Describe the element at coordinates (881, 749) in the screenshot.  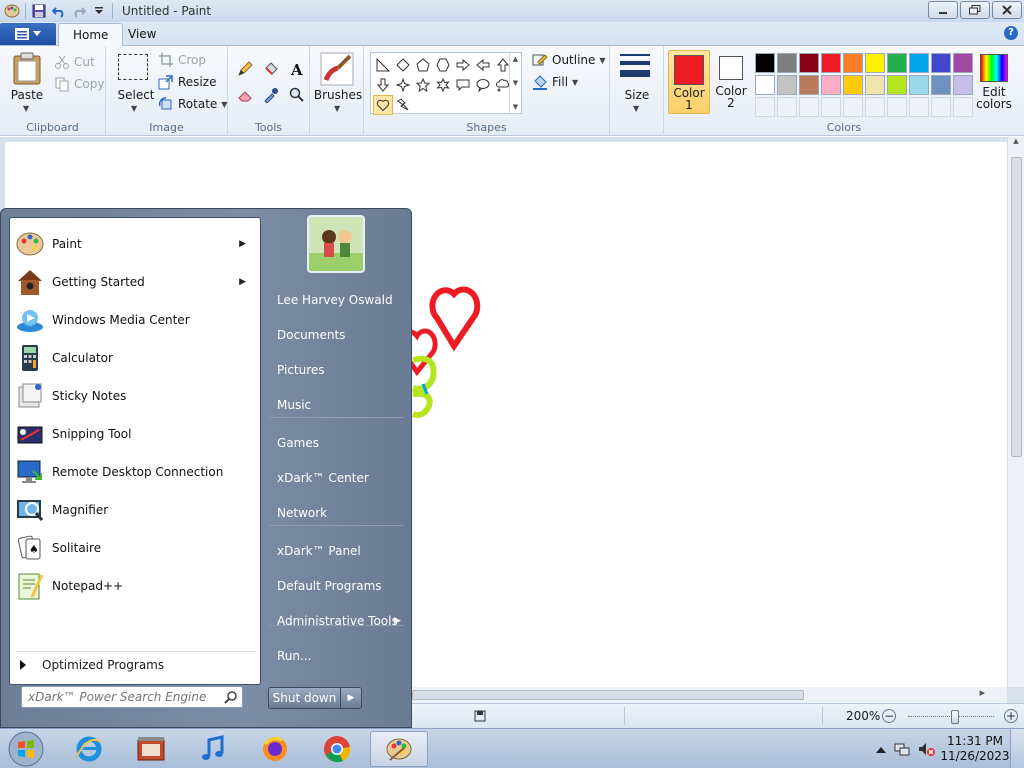
I see `show-hidden-icons-icon` at that location.